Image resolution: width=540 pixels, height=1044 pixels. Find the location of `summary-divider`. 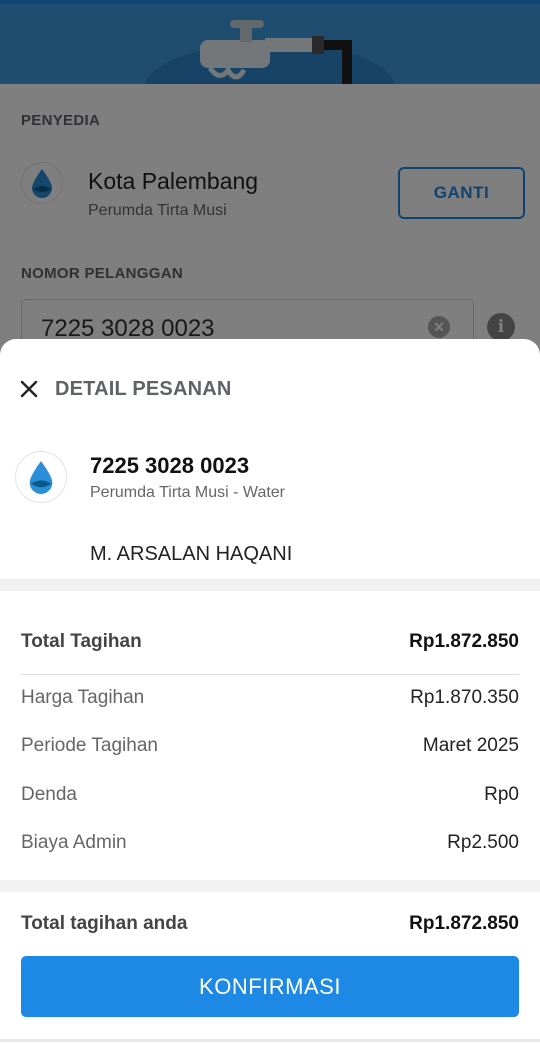

summary-divider is located at coordinates (270, 674).